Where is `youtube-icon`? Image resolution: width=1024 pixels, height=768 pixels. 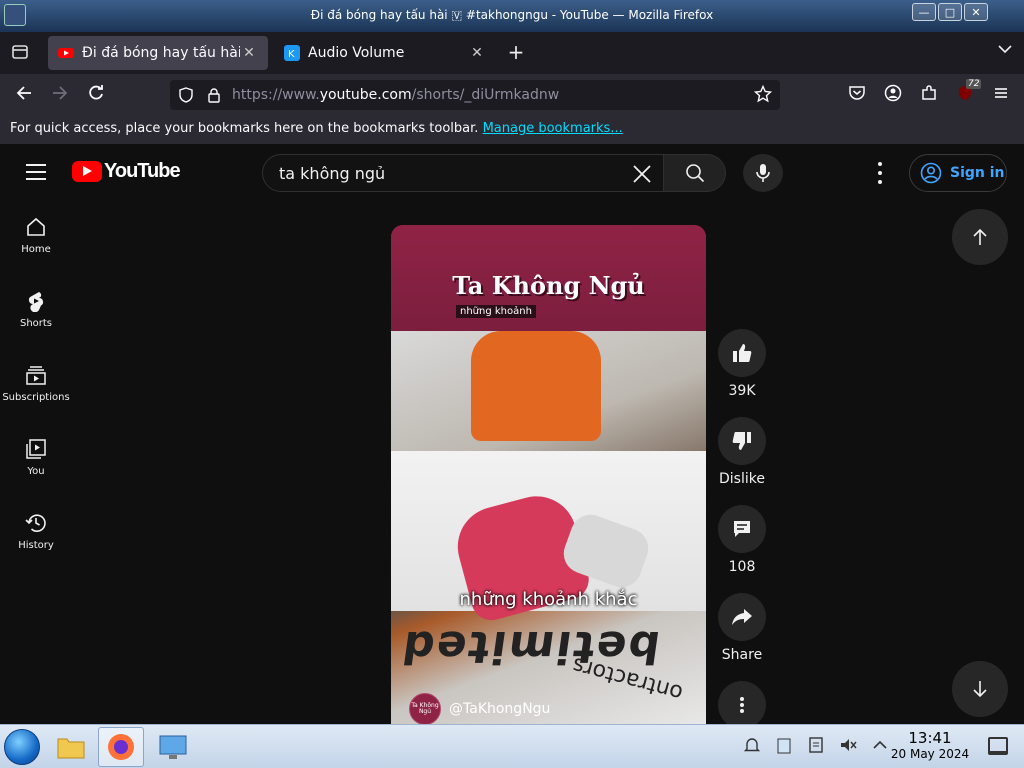 youtube-icon is located at coordinates (66, 53).